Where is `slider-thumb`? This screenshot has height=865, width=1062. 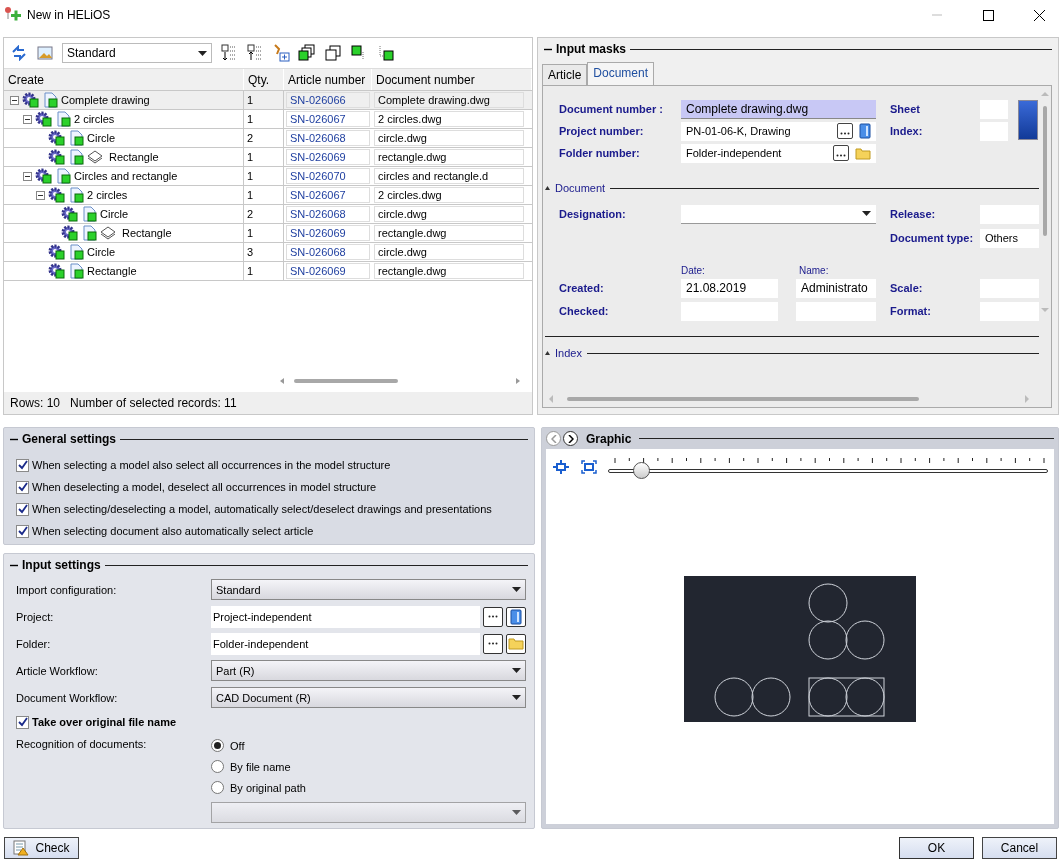 slider-thumb is located at coordinates (641, 470).